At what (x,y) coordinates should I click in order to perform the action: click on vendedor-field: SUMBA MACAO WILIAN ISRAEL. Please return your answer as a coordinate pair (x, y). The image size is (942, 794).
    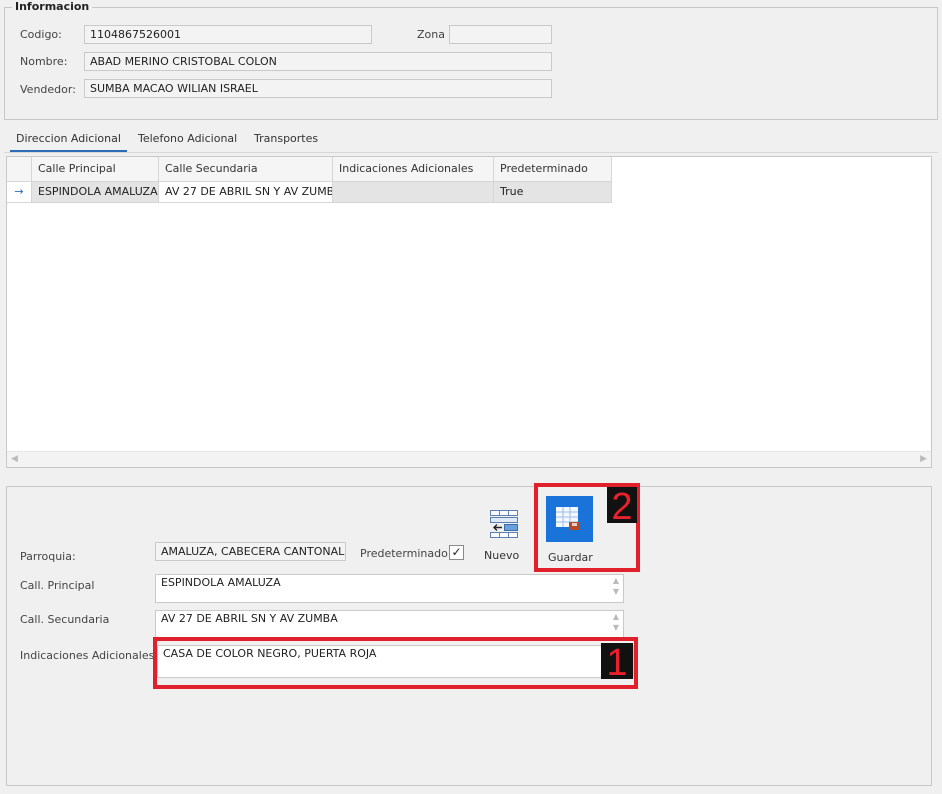
    Looking at the image, I should click on (318, 88).